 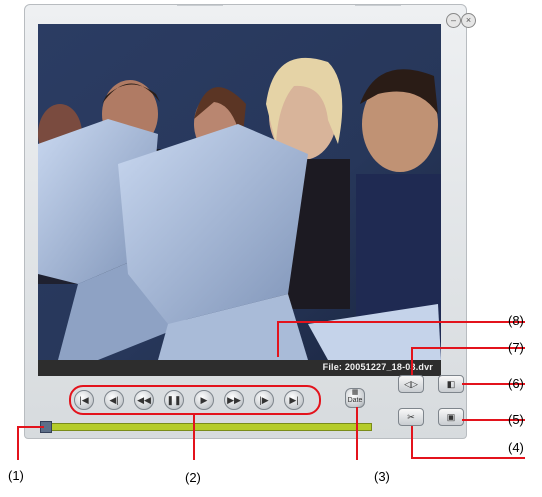 I want to click on close-icon: ×, so click(x=468, y=20).